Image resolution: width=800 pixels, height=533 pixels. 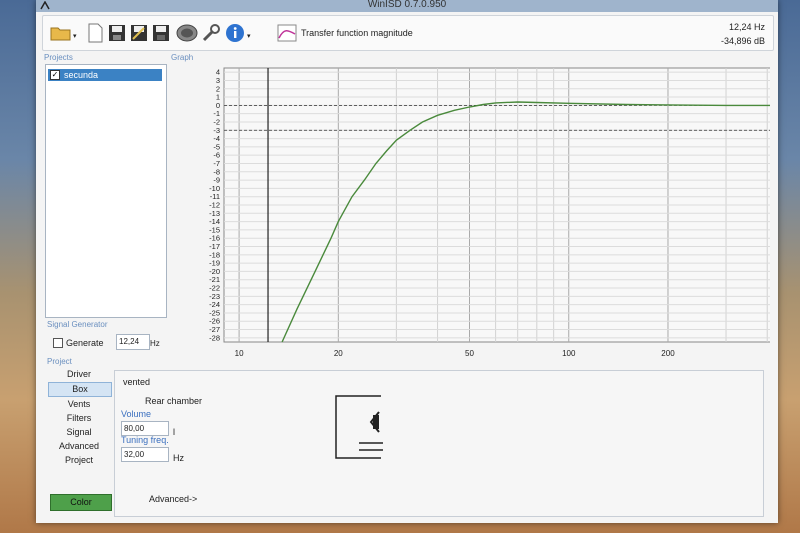 I want to click on window-title: WinISD 0.7.0.950, so click(x=407, y=5).